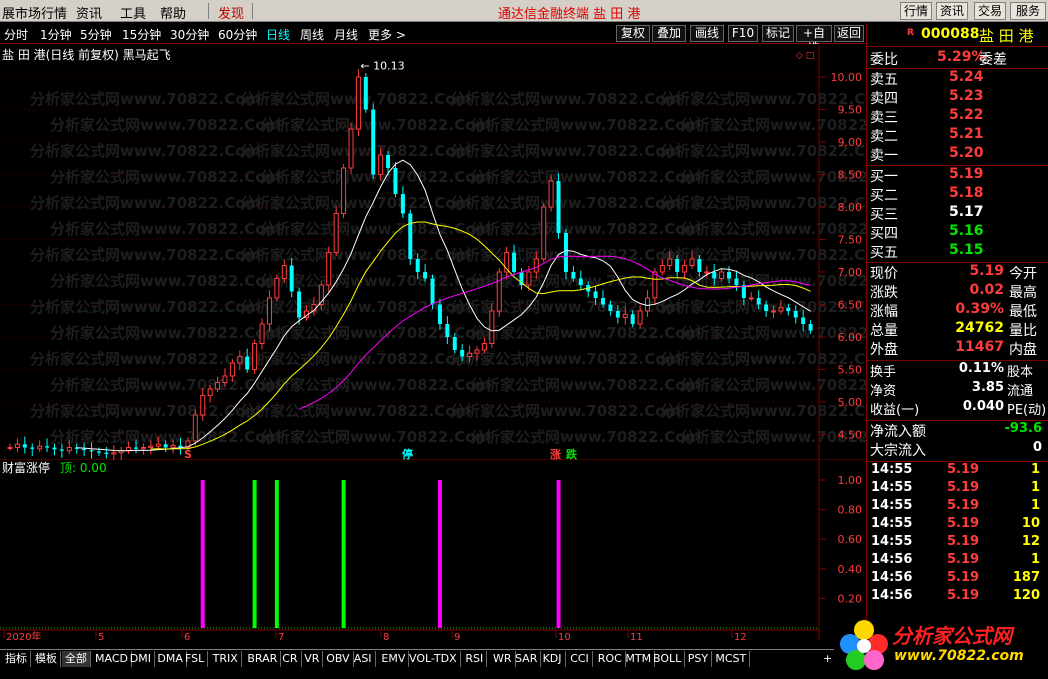 The height and width of the screenshot is (679, 1048). Describe the element at coordinates (195, 659) in the screenshot. I see `tab-fsl: FSL` at that location.